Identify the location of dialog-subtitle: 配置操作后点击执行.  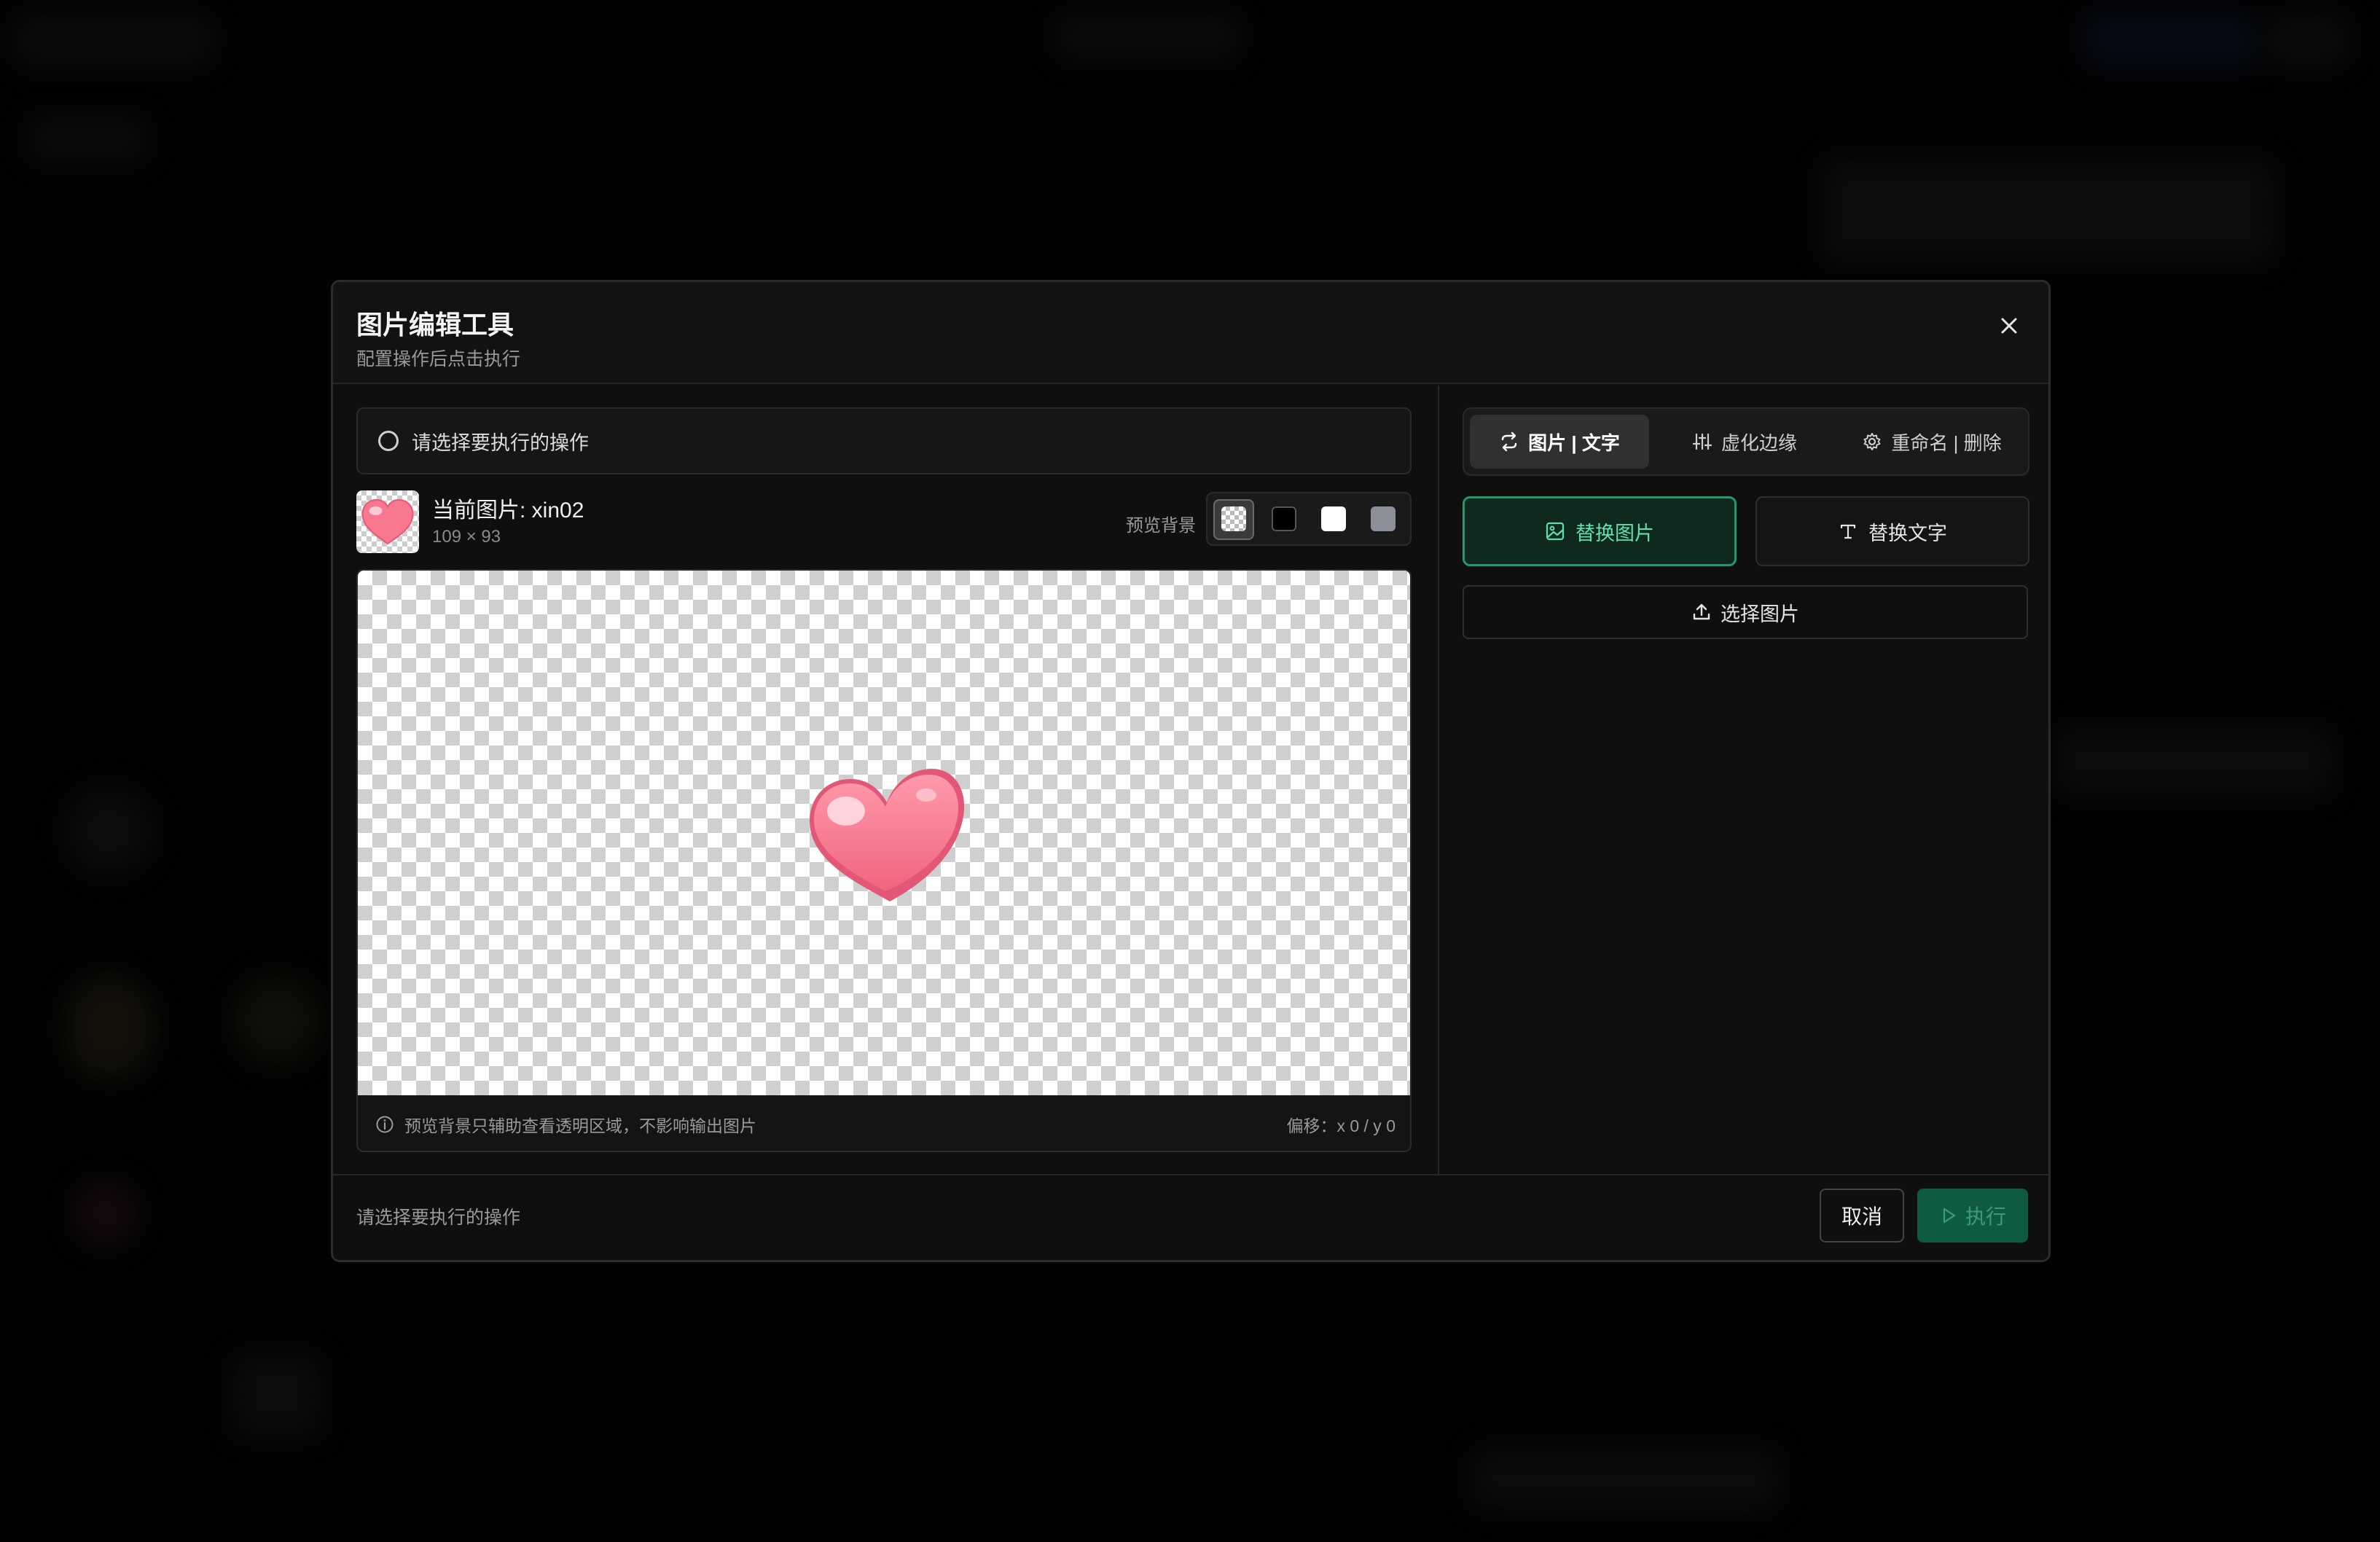
(438, 359).